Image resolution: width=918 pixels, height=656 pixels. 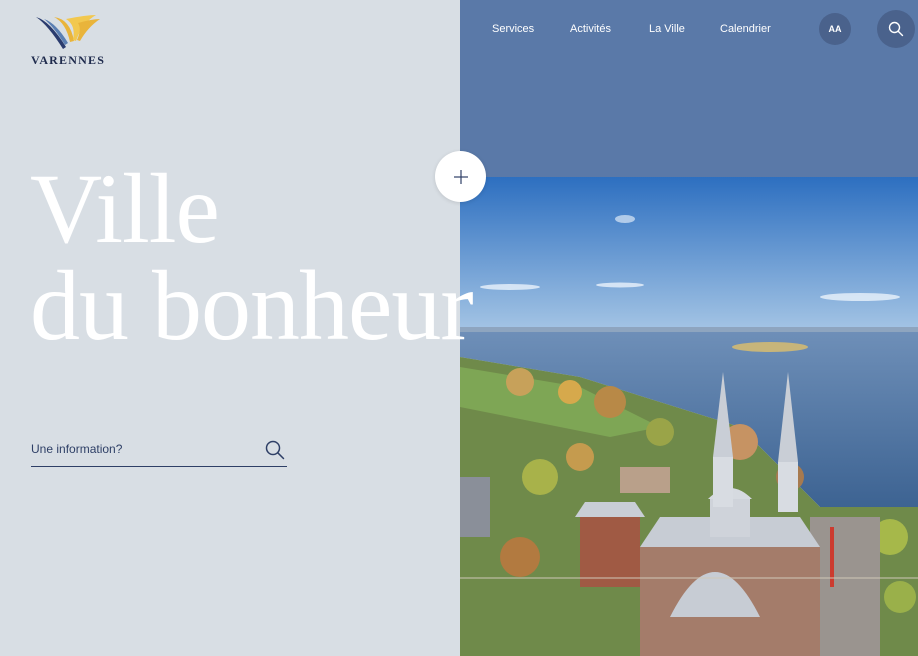 I want to click on info-search-field, so click(x=159, y=451).